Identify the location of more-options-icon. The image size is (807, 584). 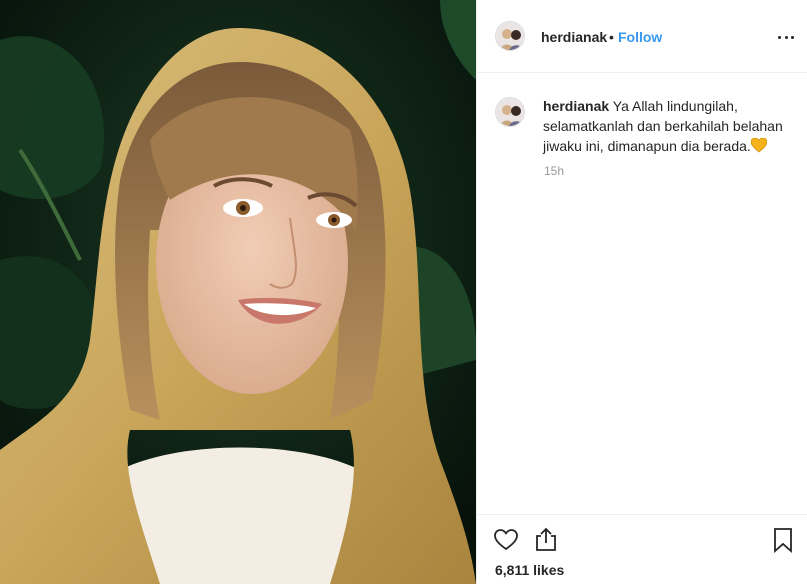
(786, 37).